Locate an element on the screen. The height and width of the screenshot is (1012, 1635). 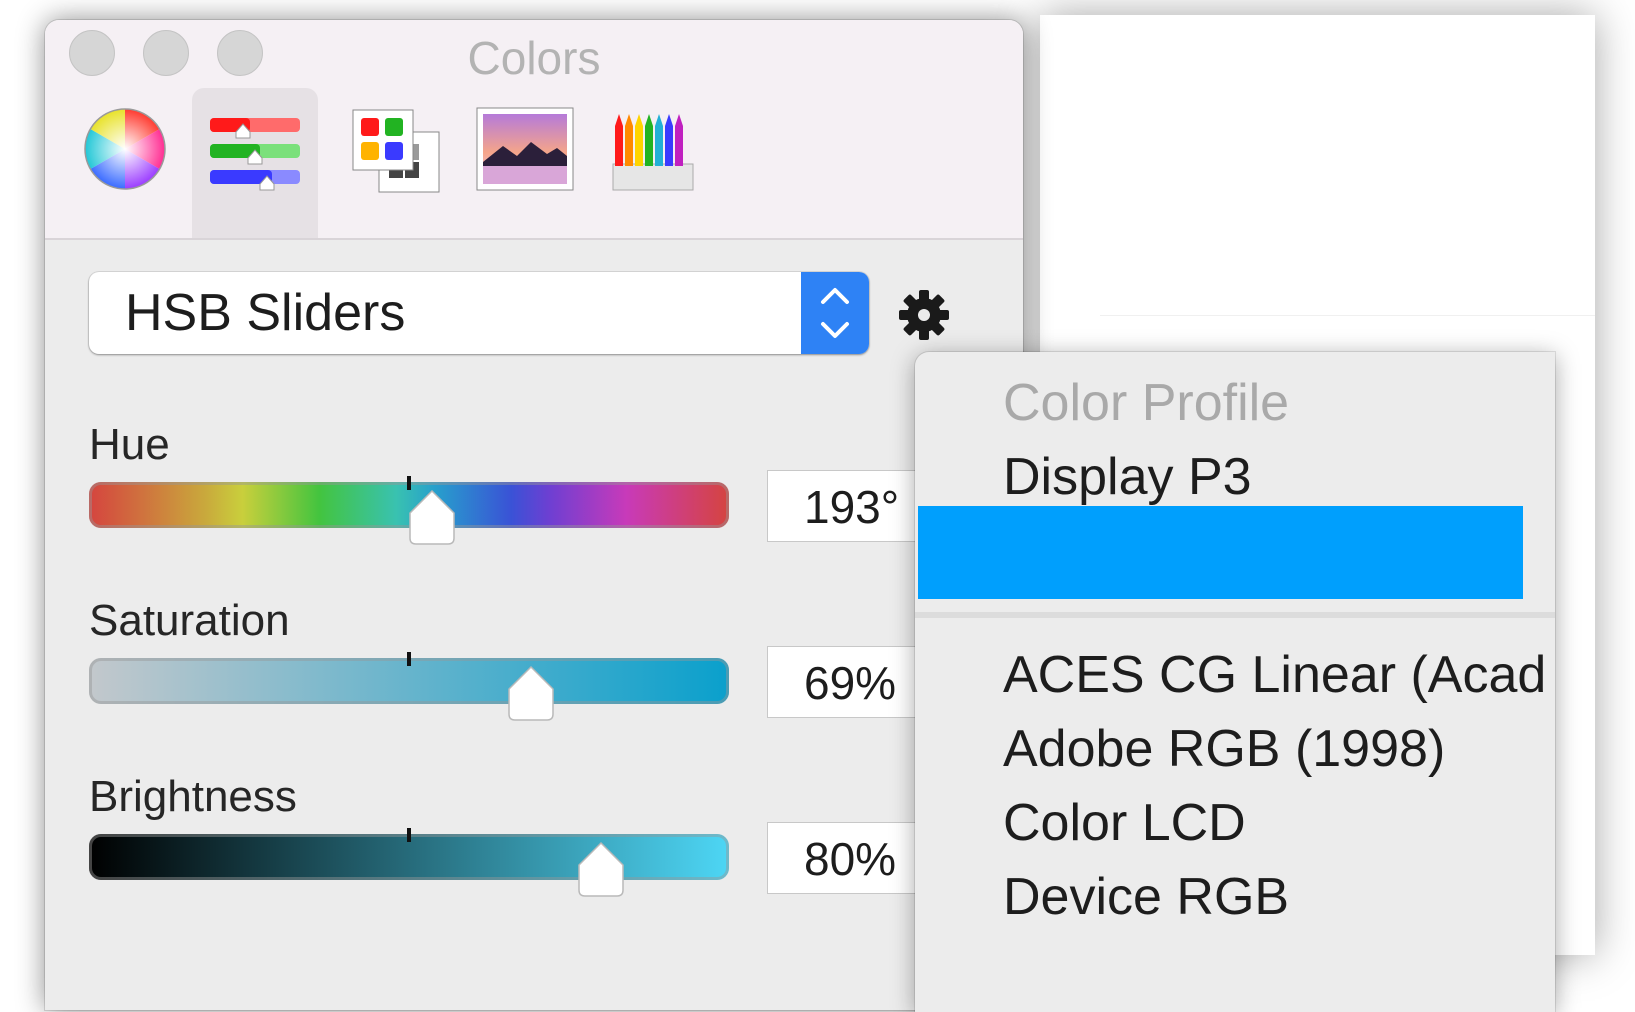
window-title: Colors is located at coordinates (534, 58).